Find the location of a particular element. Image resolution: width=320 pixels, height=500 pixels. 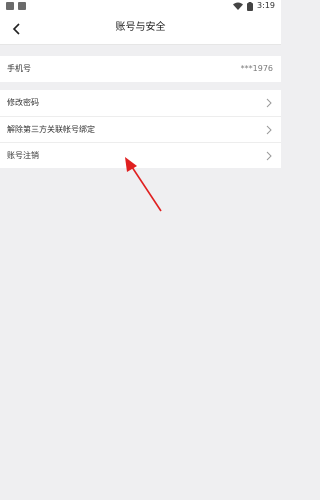

settings-list: 修改密码 解除第三方关联帐号绑定 账号注销 is located at coordinates (140, 129).